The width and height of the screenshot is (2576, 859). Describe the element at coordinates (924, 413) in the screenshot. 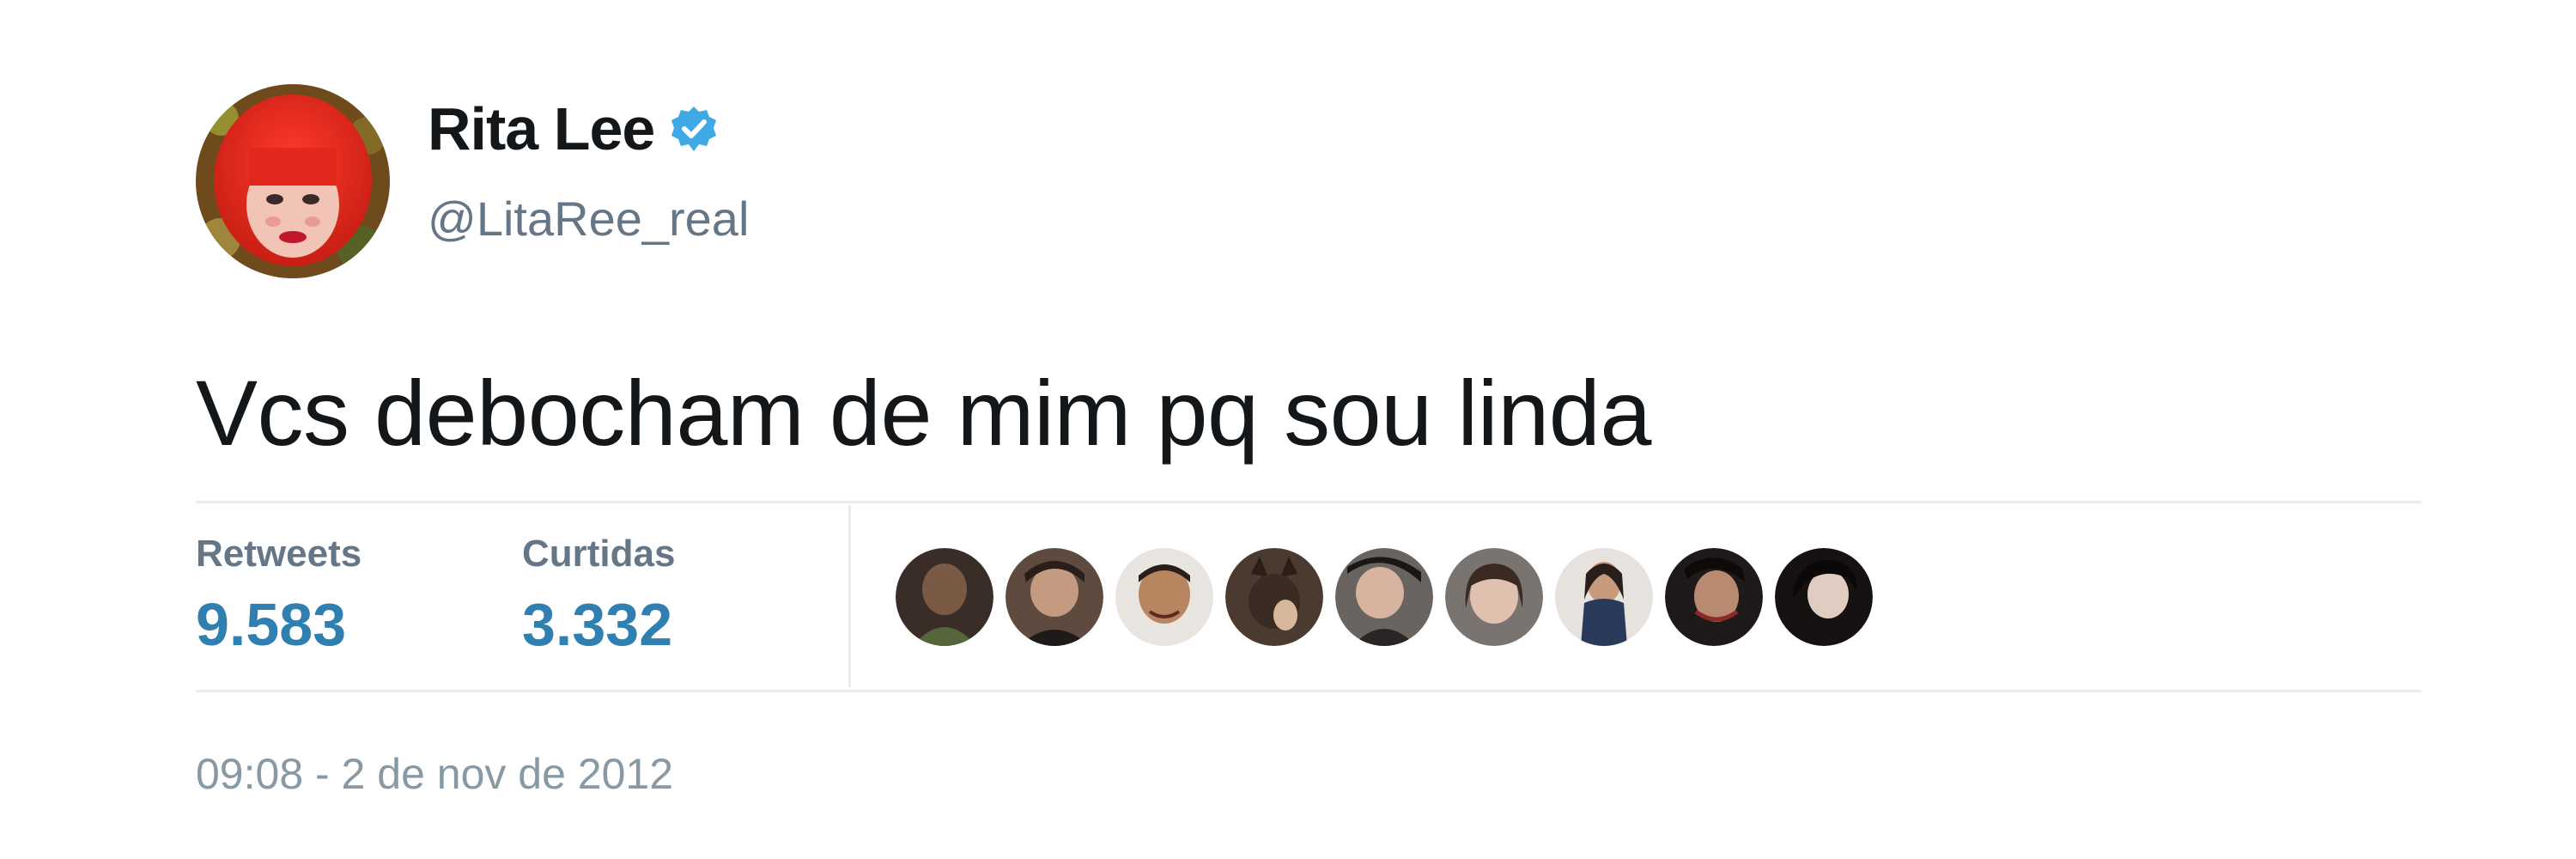

I see `tweet-text: Vcs debocham de mim pq sou linda` at that location.